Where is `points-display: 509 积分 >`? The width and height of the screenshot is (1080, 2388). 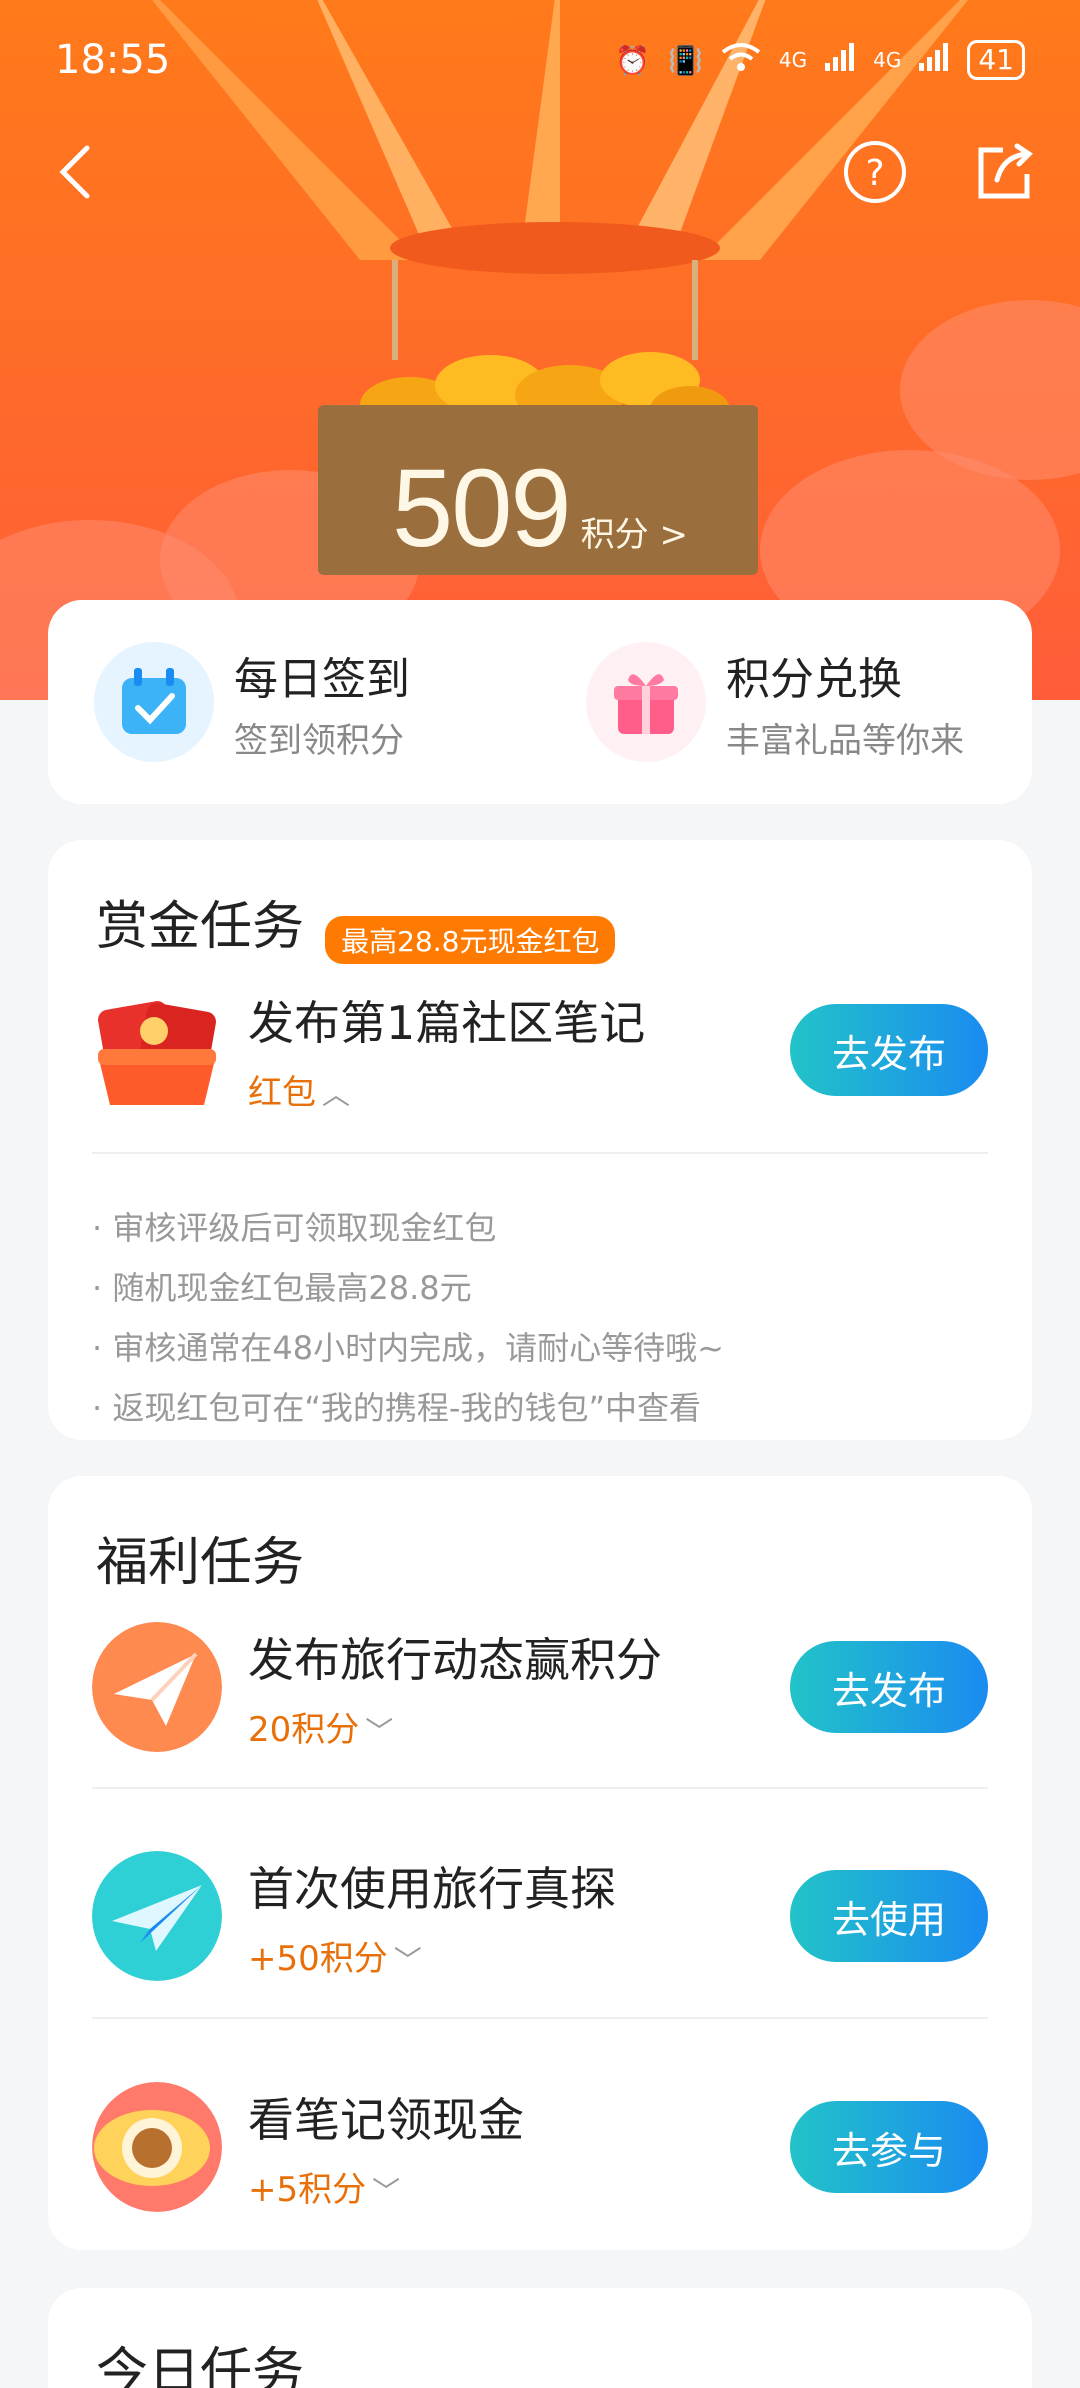
points-display: 509 积分 > is located at coordinates (540, 508).